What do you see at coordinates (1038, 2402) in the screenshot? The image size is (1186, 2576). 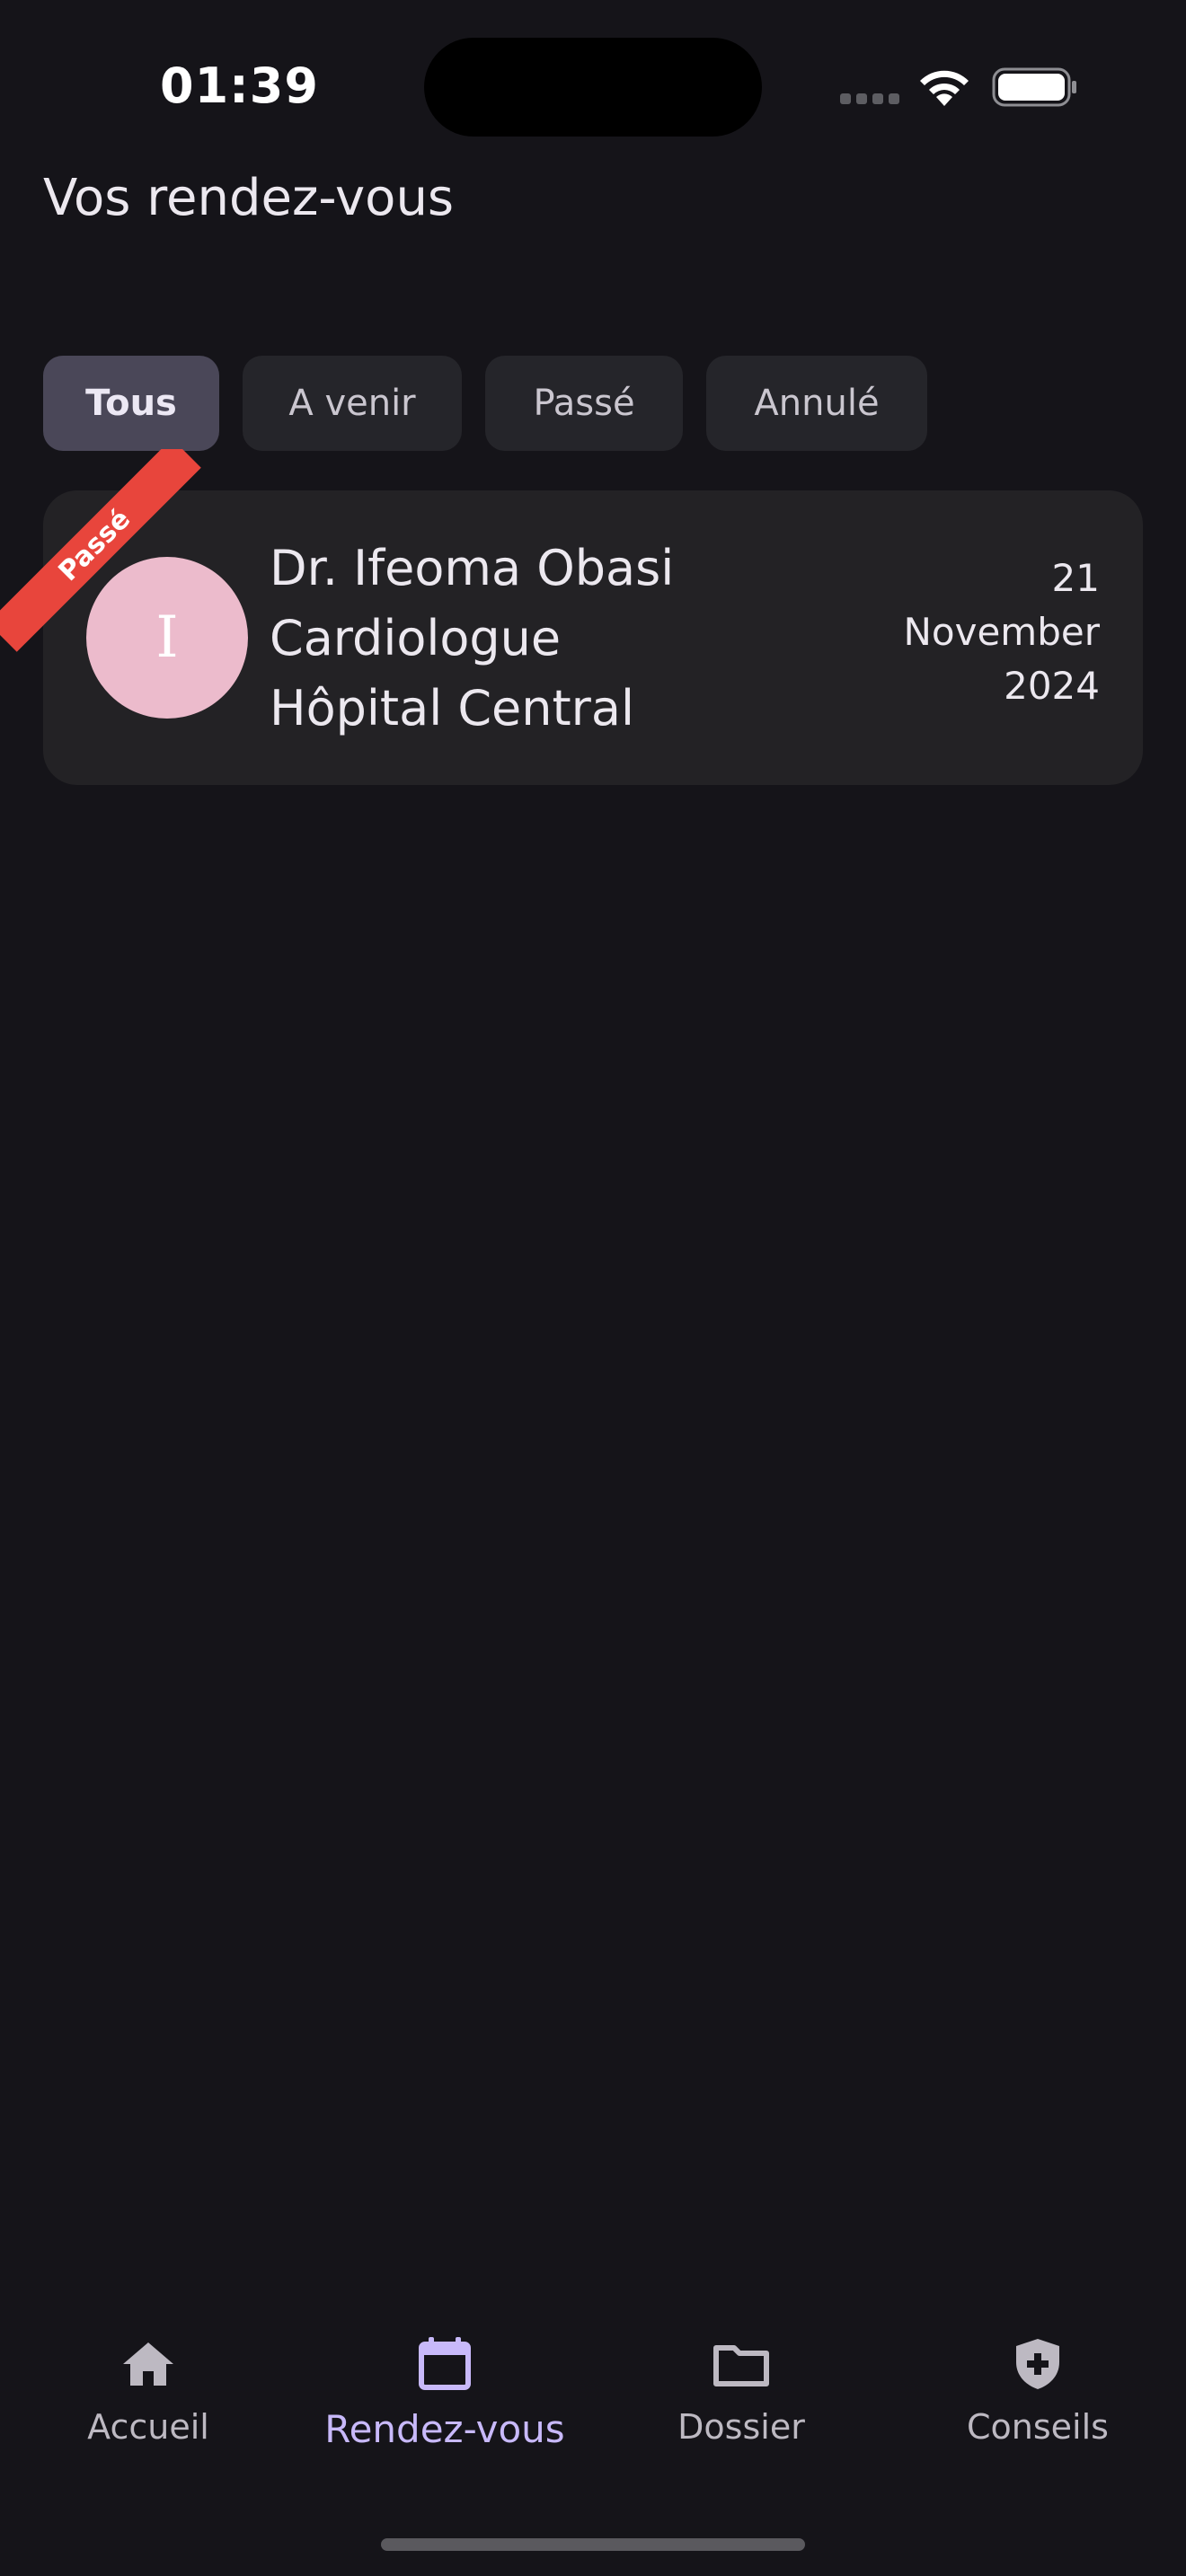 I see `nav-item-conseils: Conseils` at bounding box center [1038, 2402].